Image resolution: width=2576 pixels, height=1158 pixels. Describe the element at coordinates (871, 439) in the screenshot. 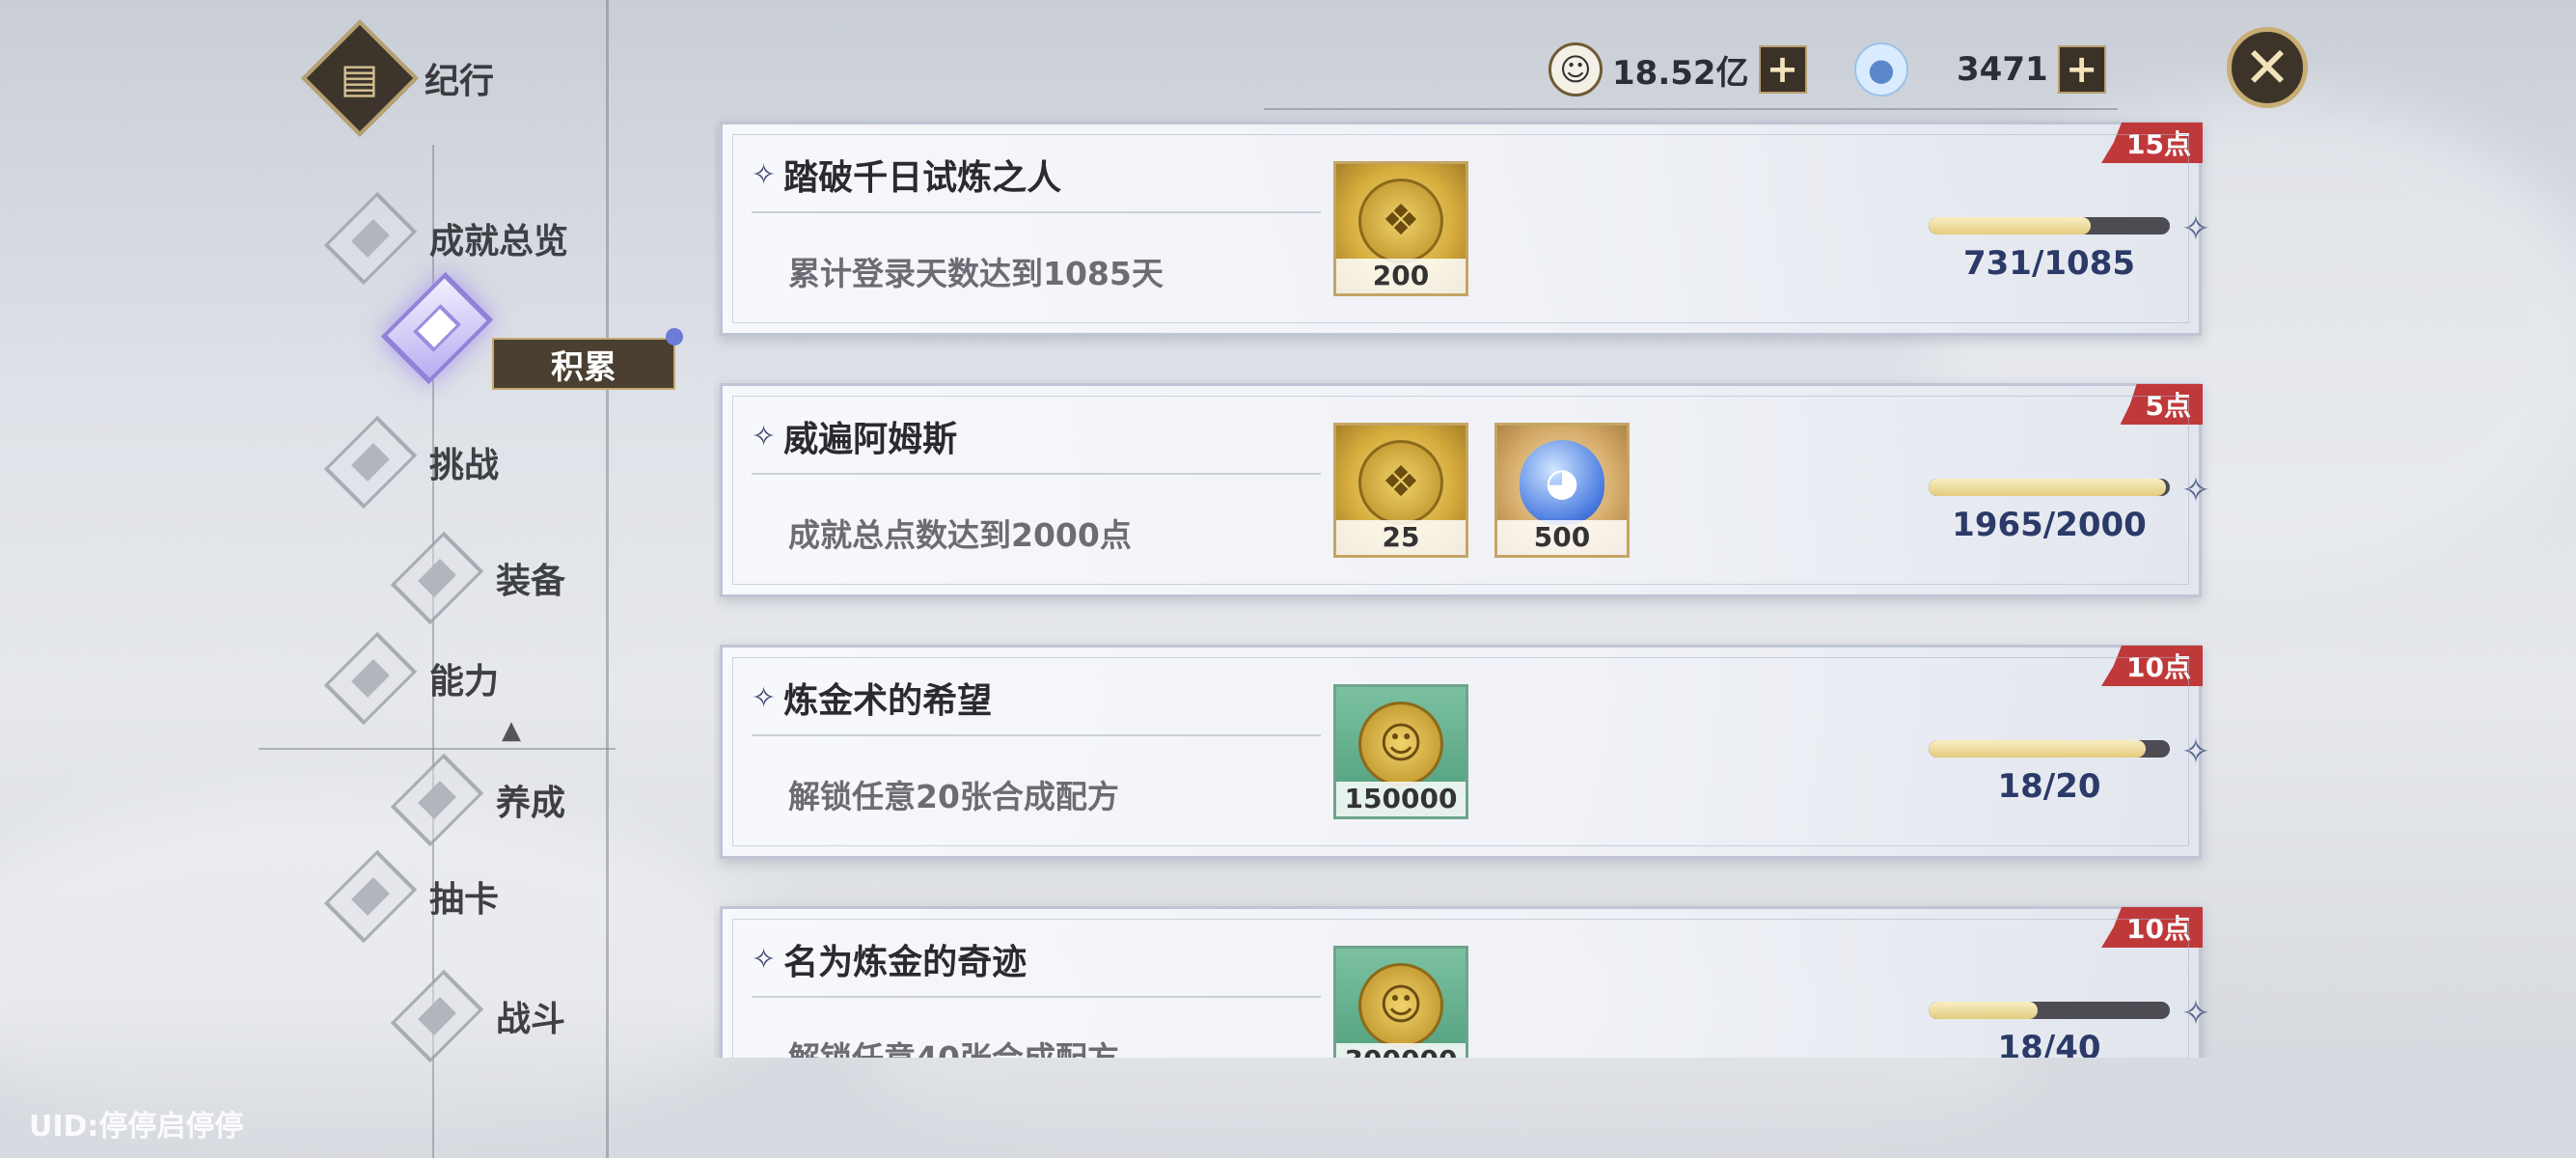

I see `achievement-title: 威遍阿姆斯` at that location.